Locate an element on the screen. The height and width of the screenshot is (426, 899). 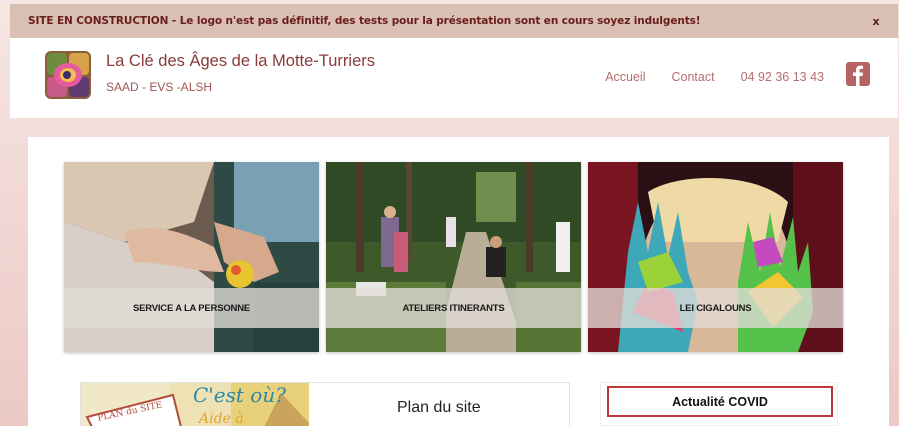
nav-phone: 04 92 36 13 43 is located at coordinates (782, 77).